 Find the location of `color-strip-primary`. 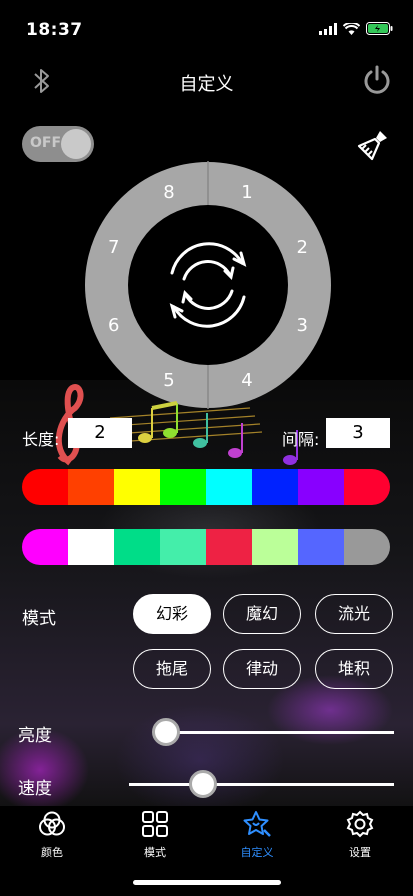

color-strip-primary is located at coordinates (206, 487).